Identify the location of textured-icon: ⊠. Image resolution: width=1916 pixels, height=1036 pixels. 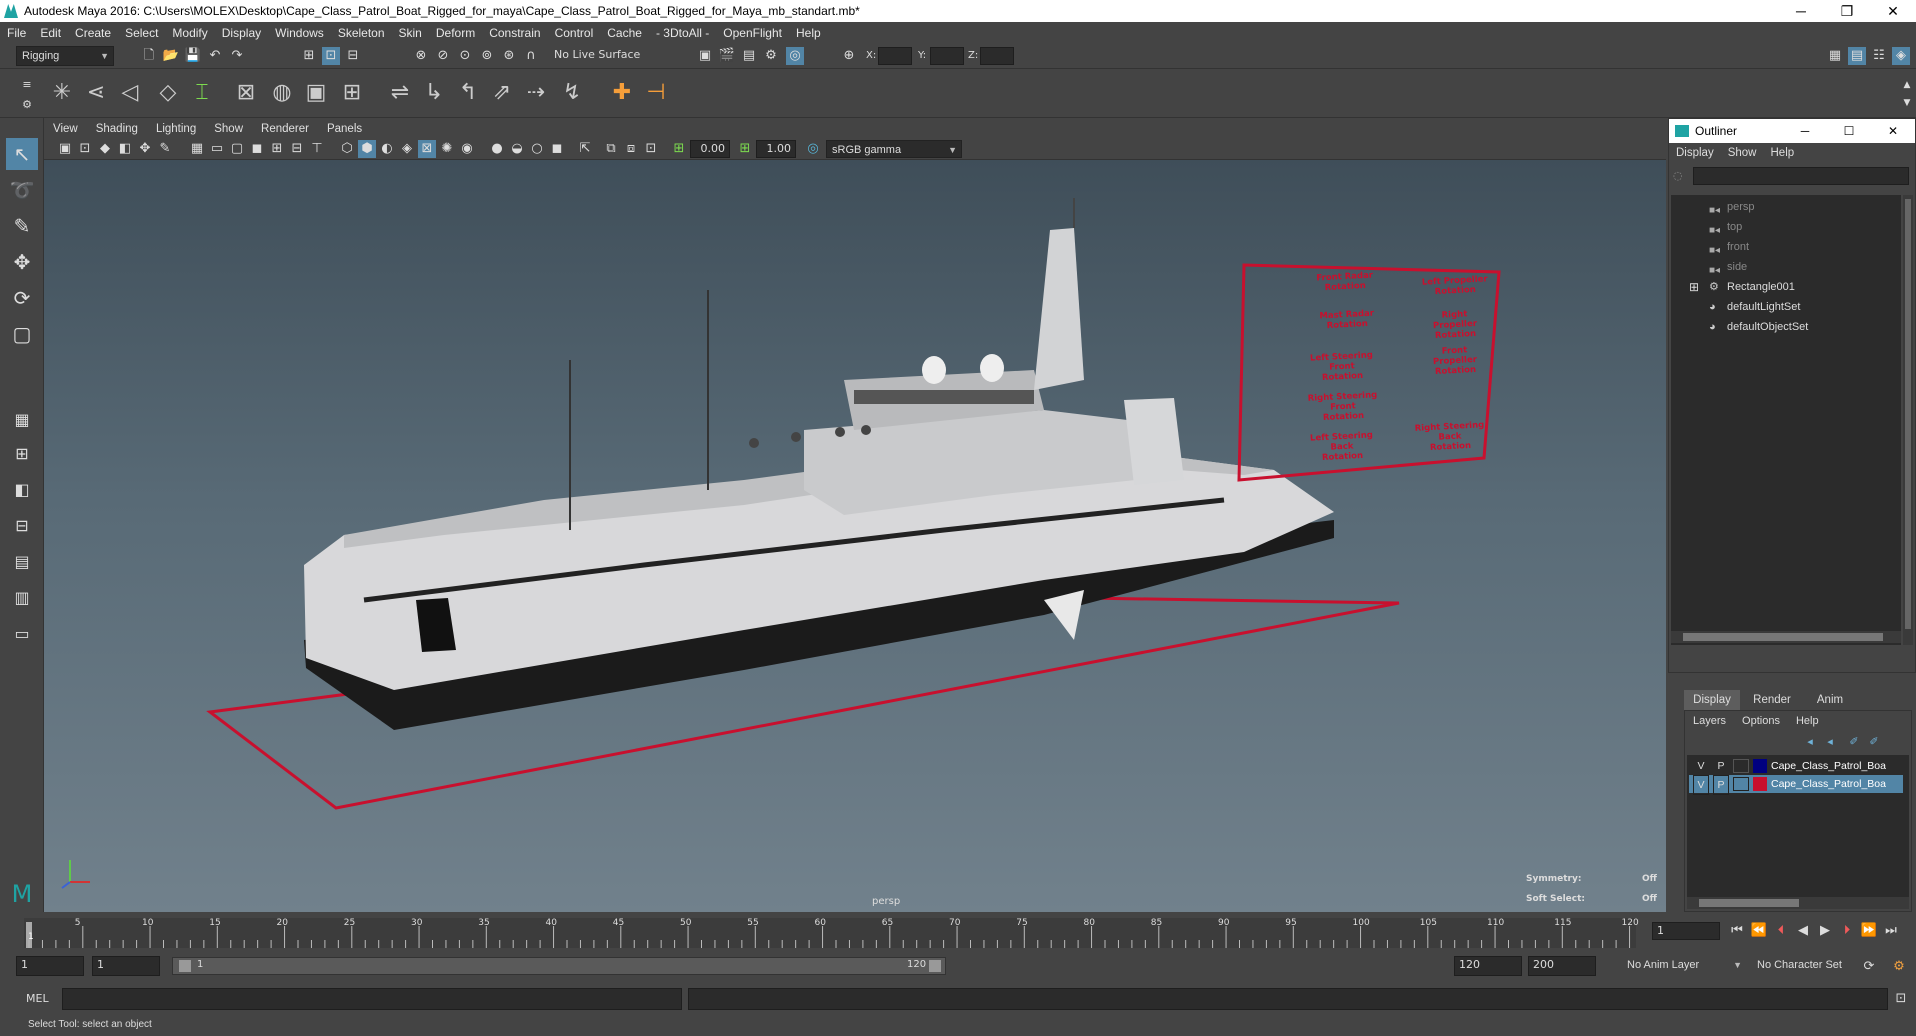
(427, 149).